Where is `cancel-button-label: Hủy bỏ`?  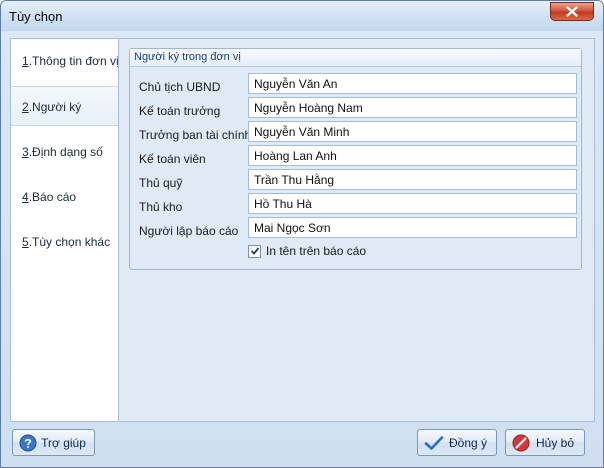
cancel-button-label: Hủy bỏ is located at coordinates (555, 442).